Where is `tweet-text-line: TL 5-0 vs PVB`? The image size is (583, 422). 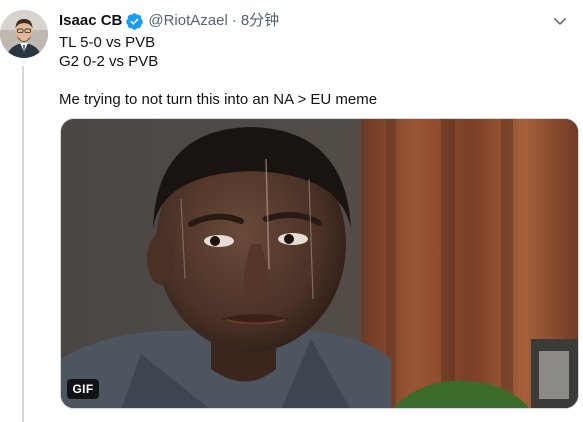 tweet-text-line: TL 5-0 vs PVB is located at coordinates (107, 42).